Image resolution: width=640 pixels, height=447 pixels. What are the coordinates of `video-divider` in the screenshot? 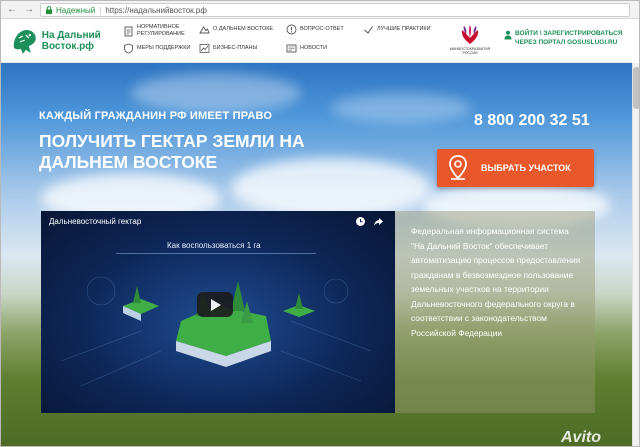 It's located at (216, 253).